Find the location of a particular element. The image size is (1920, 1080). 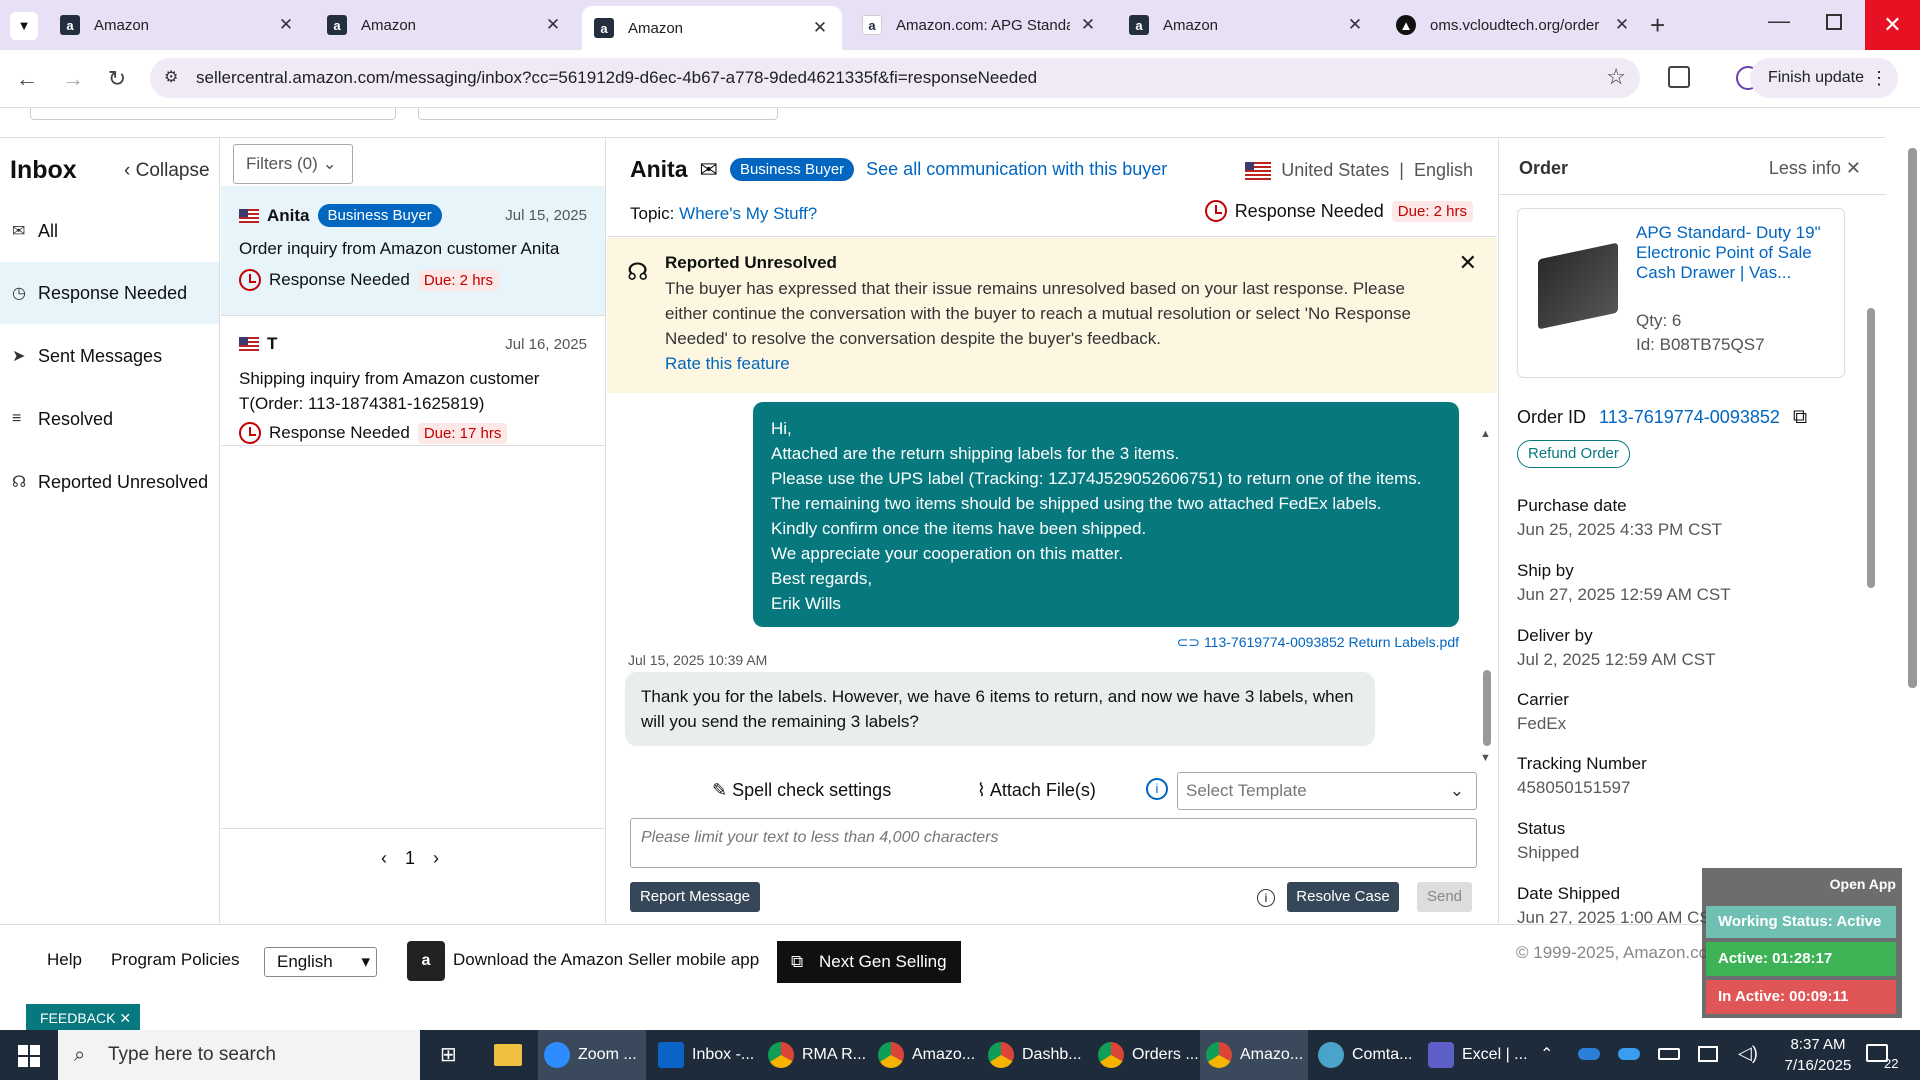

browser-tab-active: a Amazon ✕ is located at coordinates (712, 28).